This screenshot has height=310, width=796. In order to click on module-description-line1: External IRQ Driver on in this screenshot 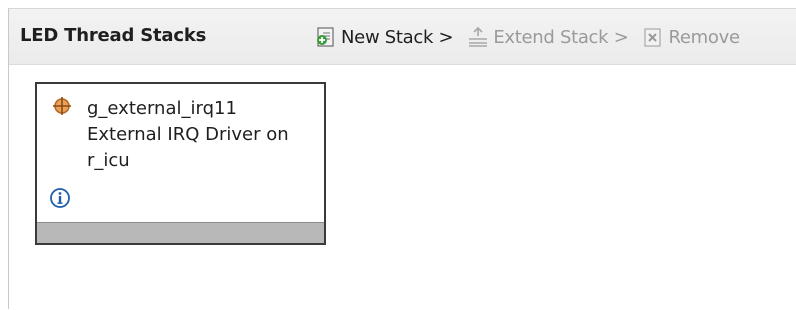, I will do `click(188, 134)`.